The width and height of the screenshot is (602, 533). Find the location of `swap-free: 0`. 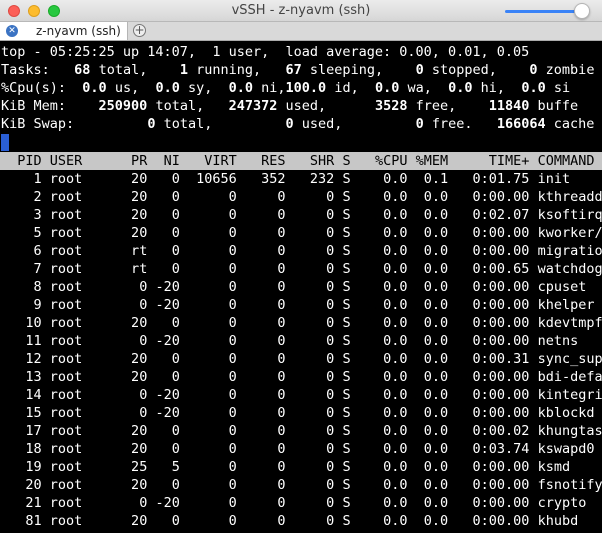

swap-free: 0 is located at coordinates (419, 124).